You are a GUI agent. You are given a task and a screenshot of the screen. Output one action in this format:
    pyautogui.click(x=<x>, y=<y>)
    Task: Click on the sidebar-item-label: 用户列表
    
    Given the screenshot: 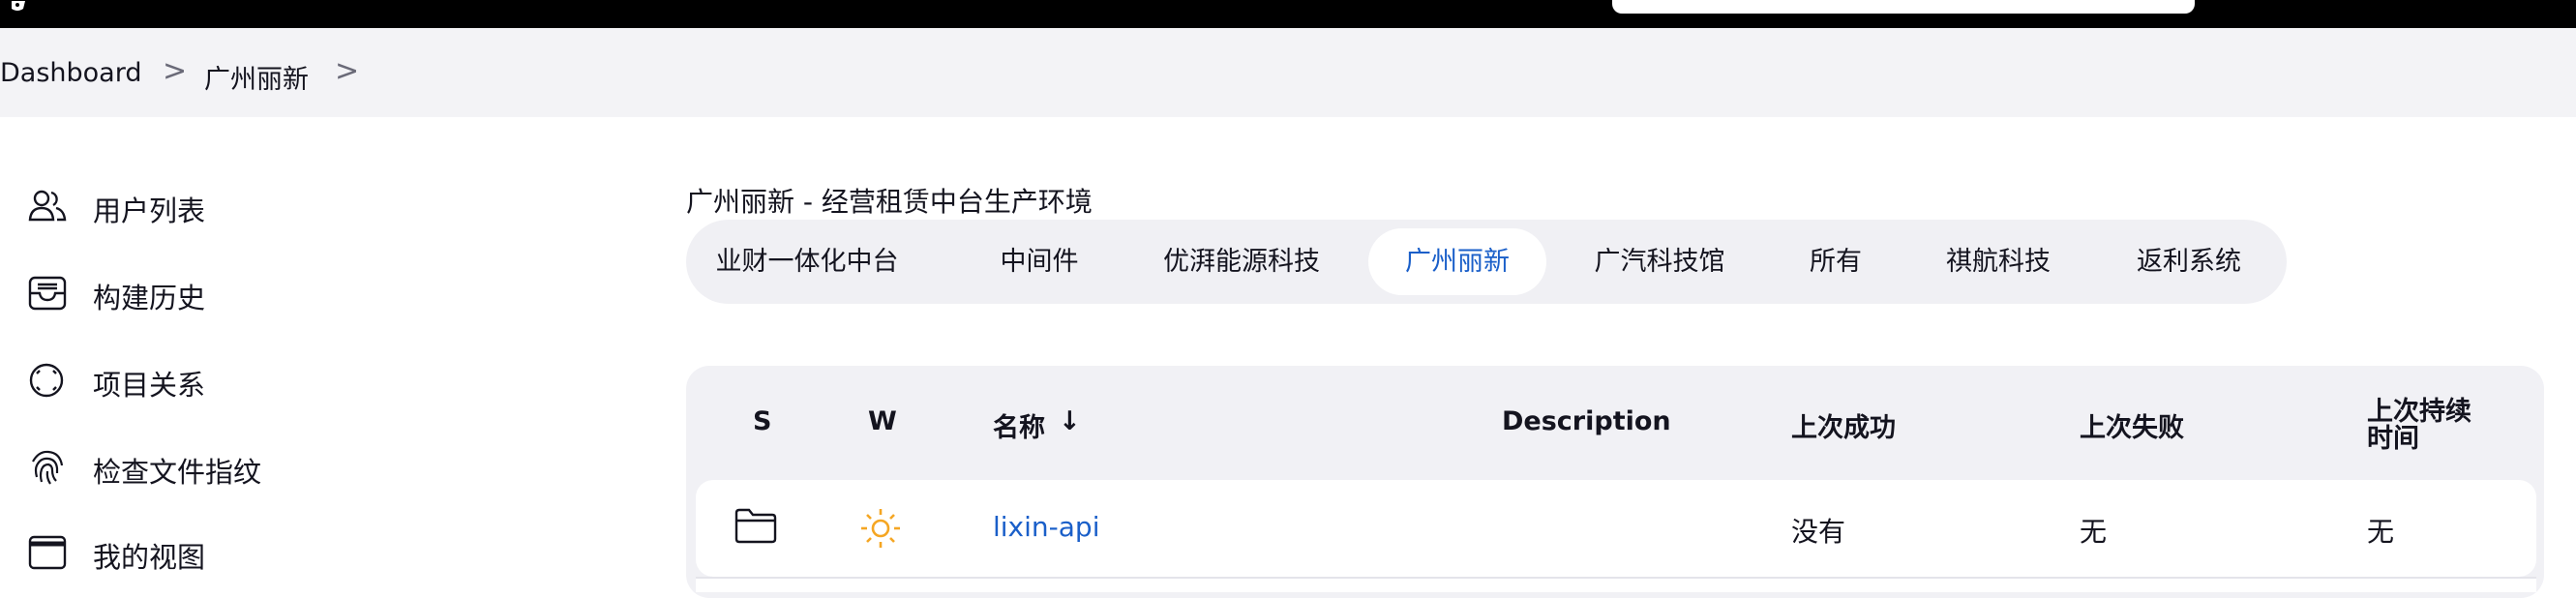 What is the action you would take?
    pyautogui.click(x=149, y=210)
    